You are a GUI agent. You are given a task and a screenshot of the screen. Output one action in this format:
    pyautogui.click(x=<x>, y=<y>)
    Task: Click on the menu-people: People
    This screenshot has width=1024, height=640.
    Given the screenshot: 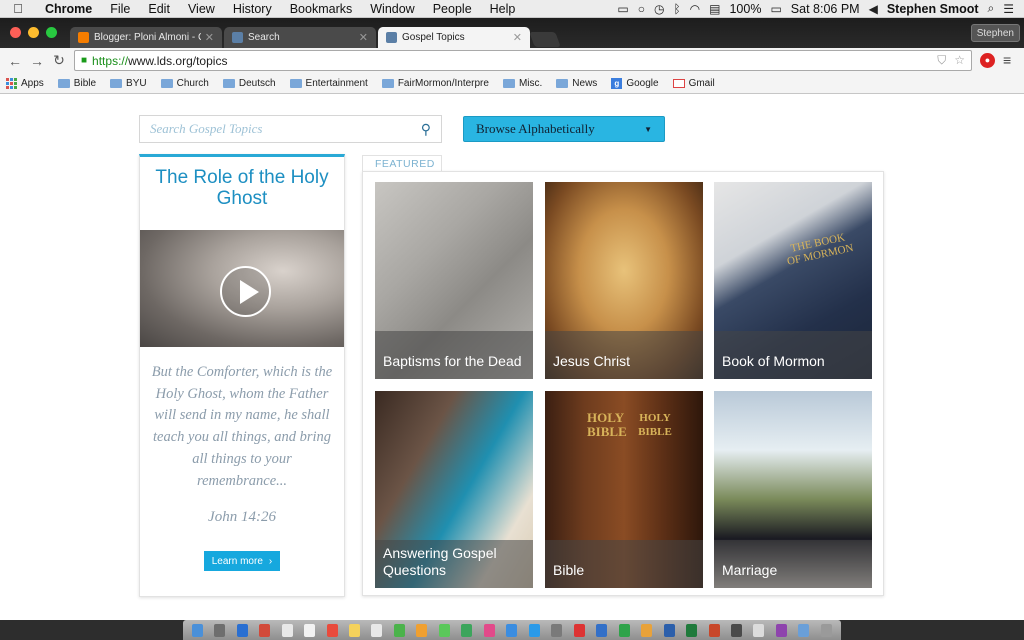 What is the action you would take?
    pyautogui.click(x=452, y=9)
    